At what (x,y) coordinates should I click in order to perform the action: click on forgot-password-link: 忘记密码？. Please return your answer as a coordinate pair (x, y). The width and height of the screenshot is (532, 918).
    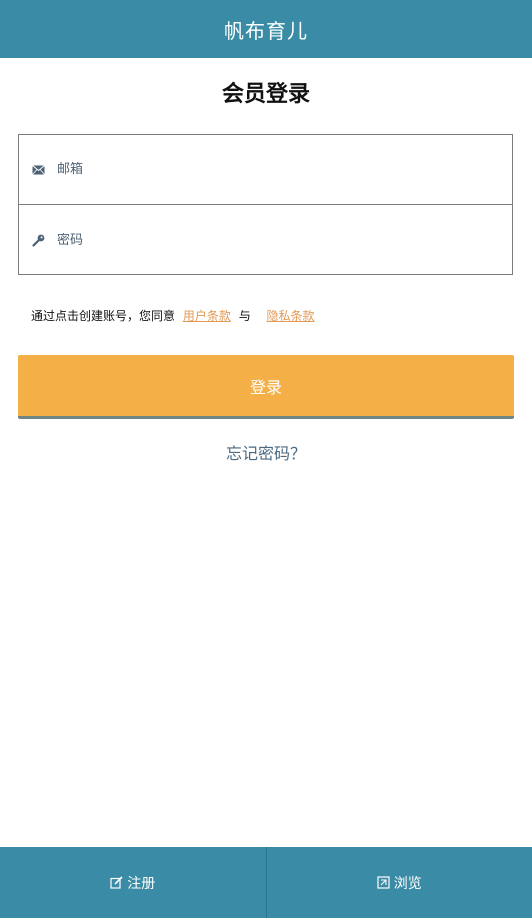
    Looking at the image, I should click on (266, 452).